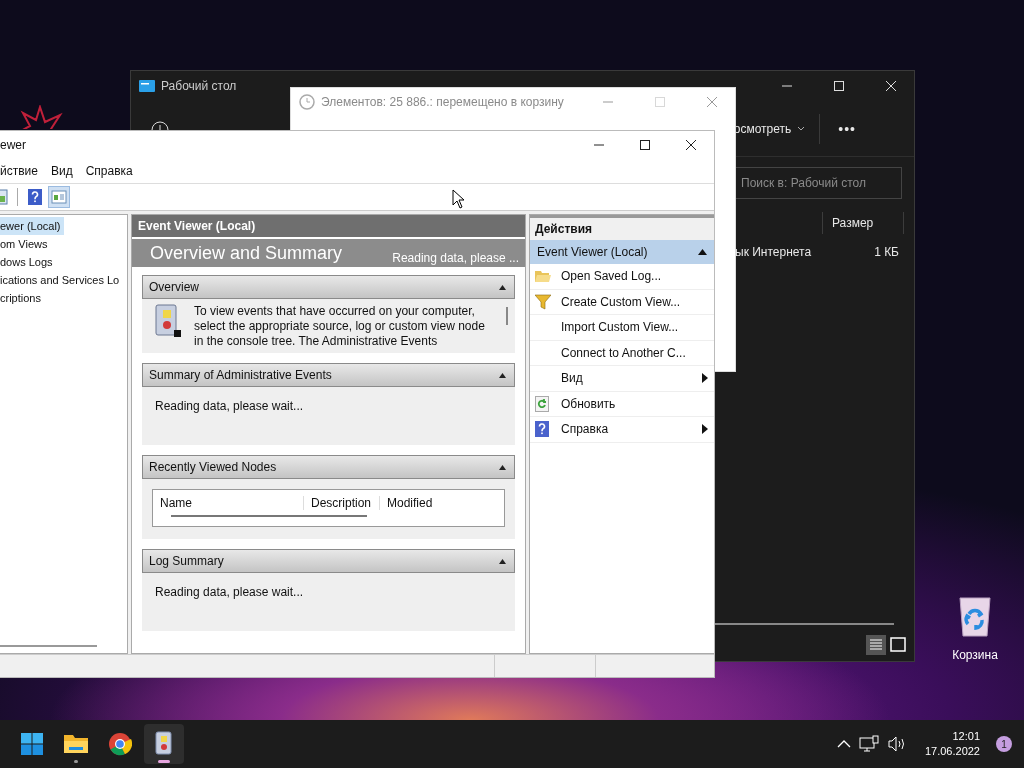 The height and width of the screenshot is (768, 1024). I want to click on tree-item: dows Logs, so click(28, 262).